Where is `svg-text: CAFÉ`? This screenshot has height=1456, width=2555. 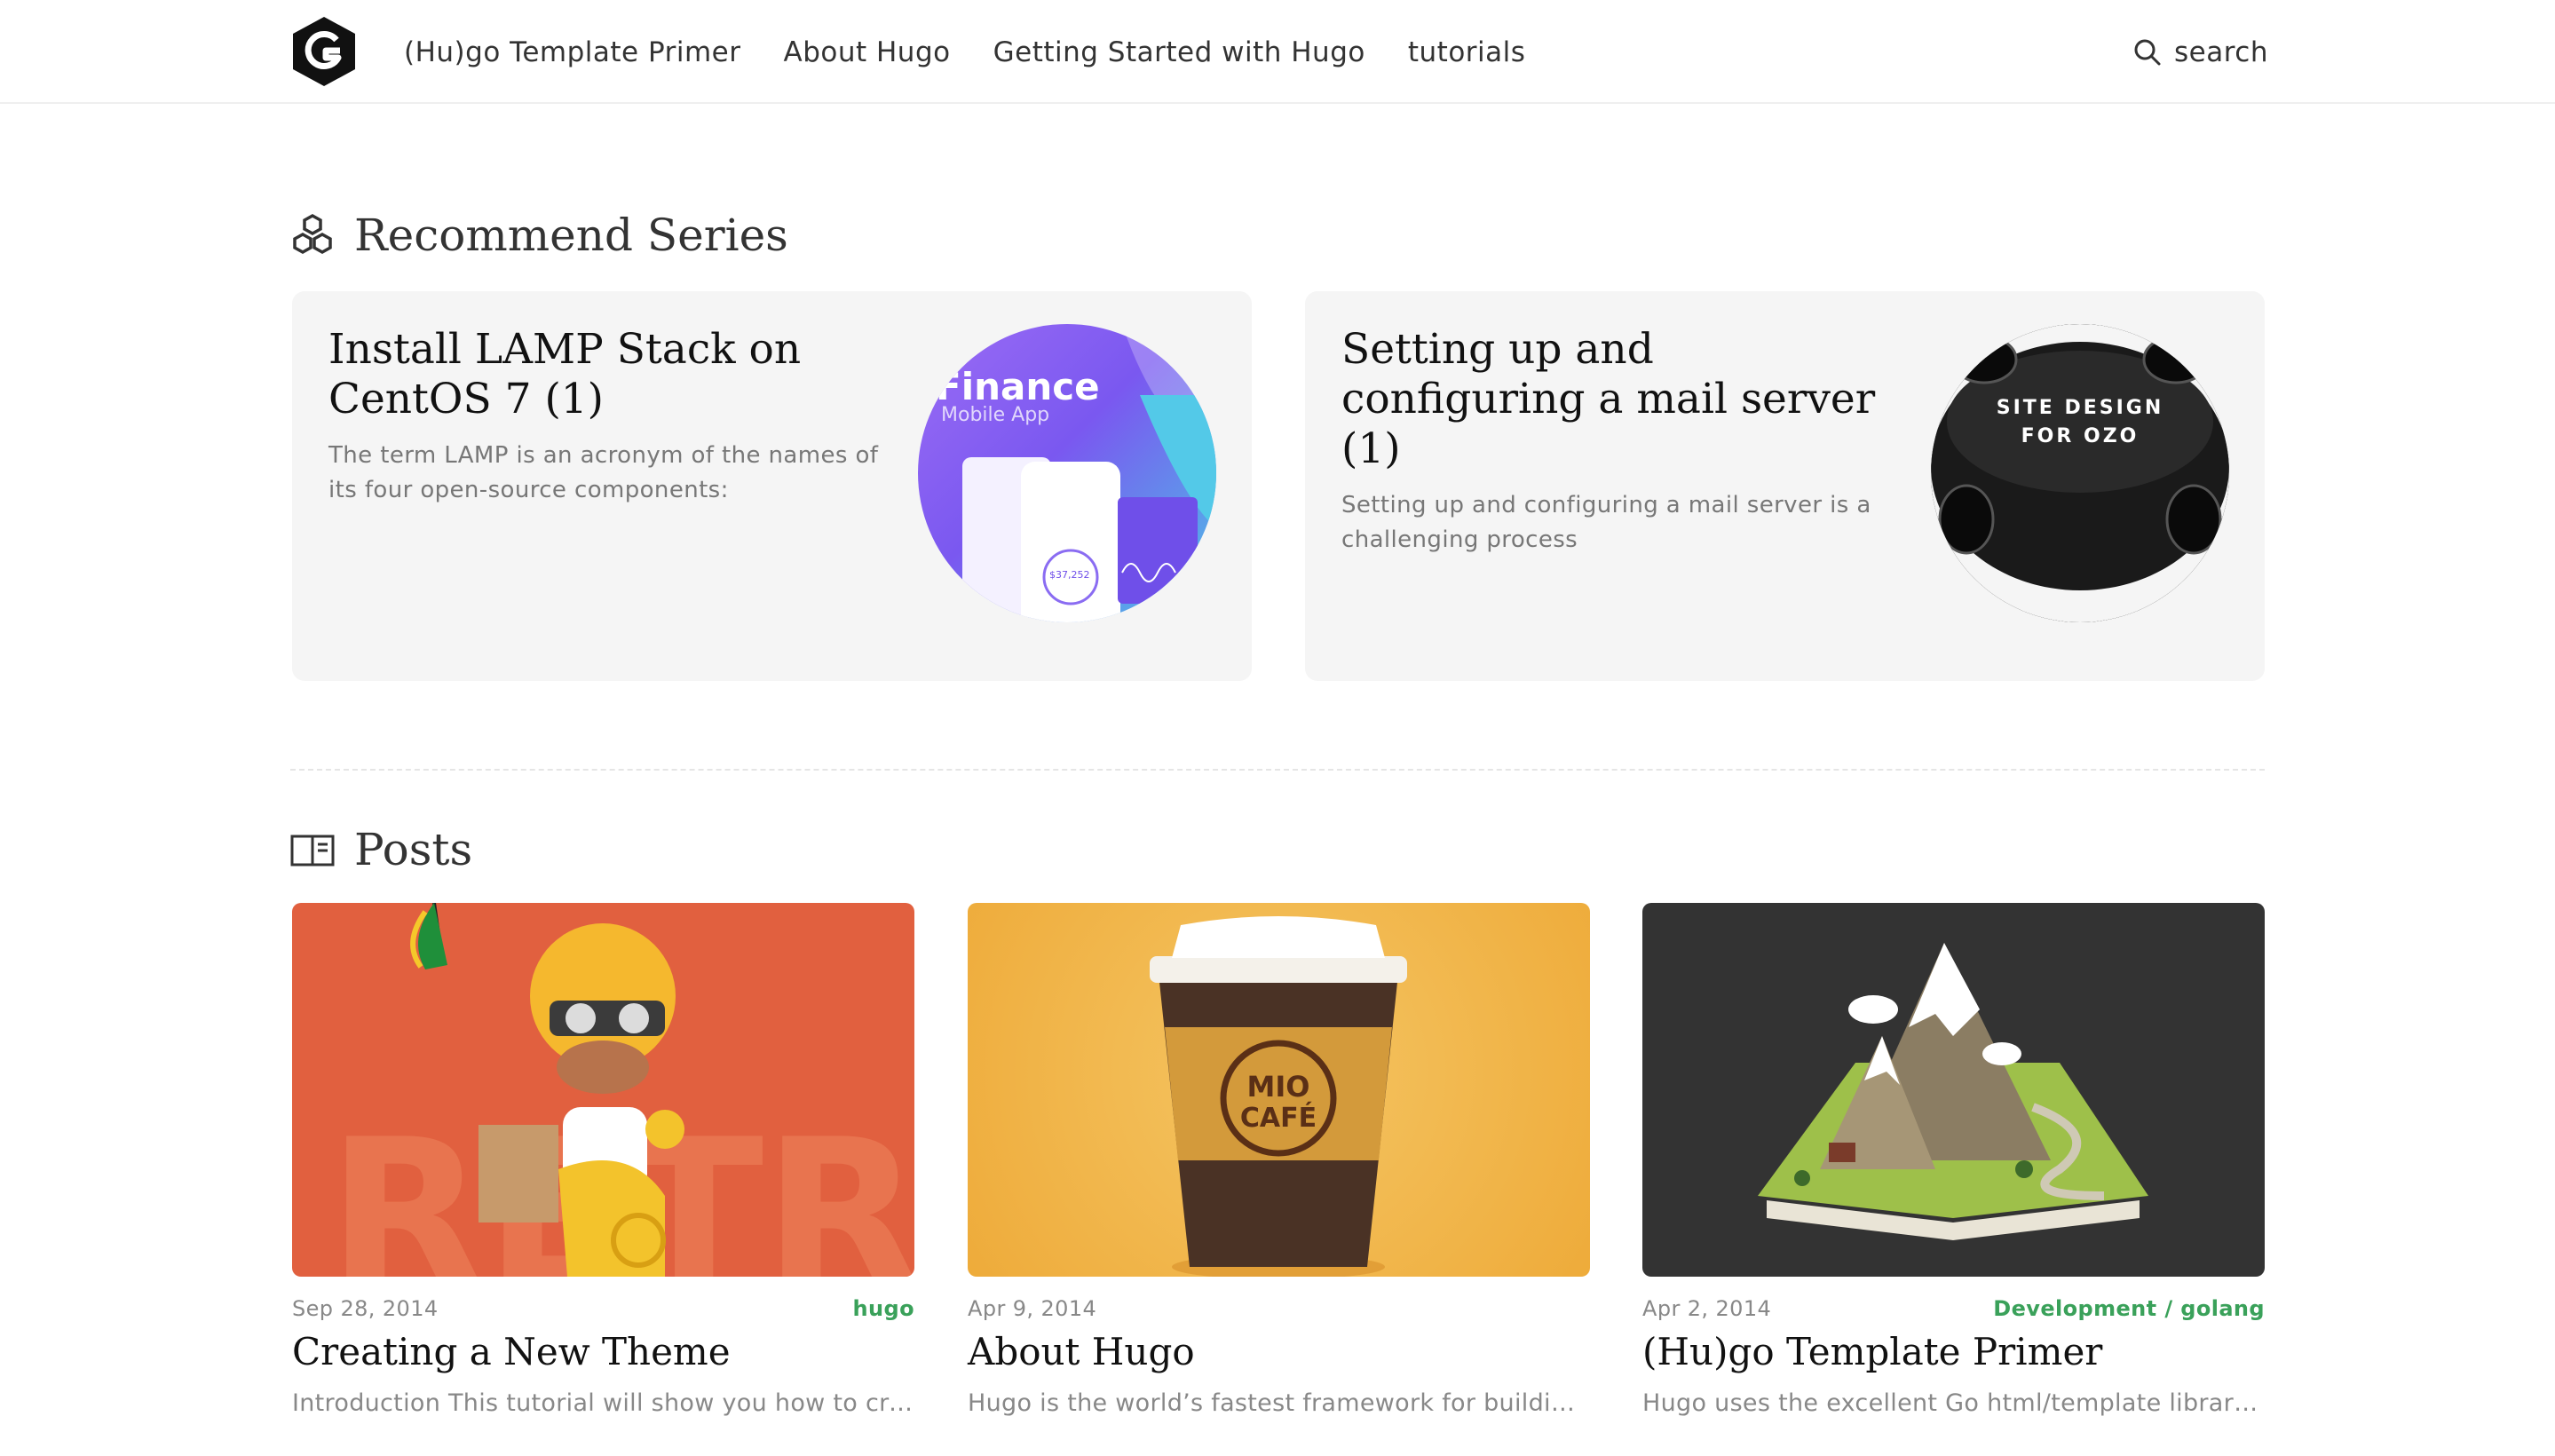 svg-text: CAFÉ is located at coordinates (1278, 1118).